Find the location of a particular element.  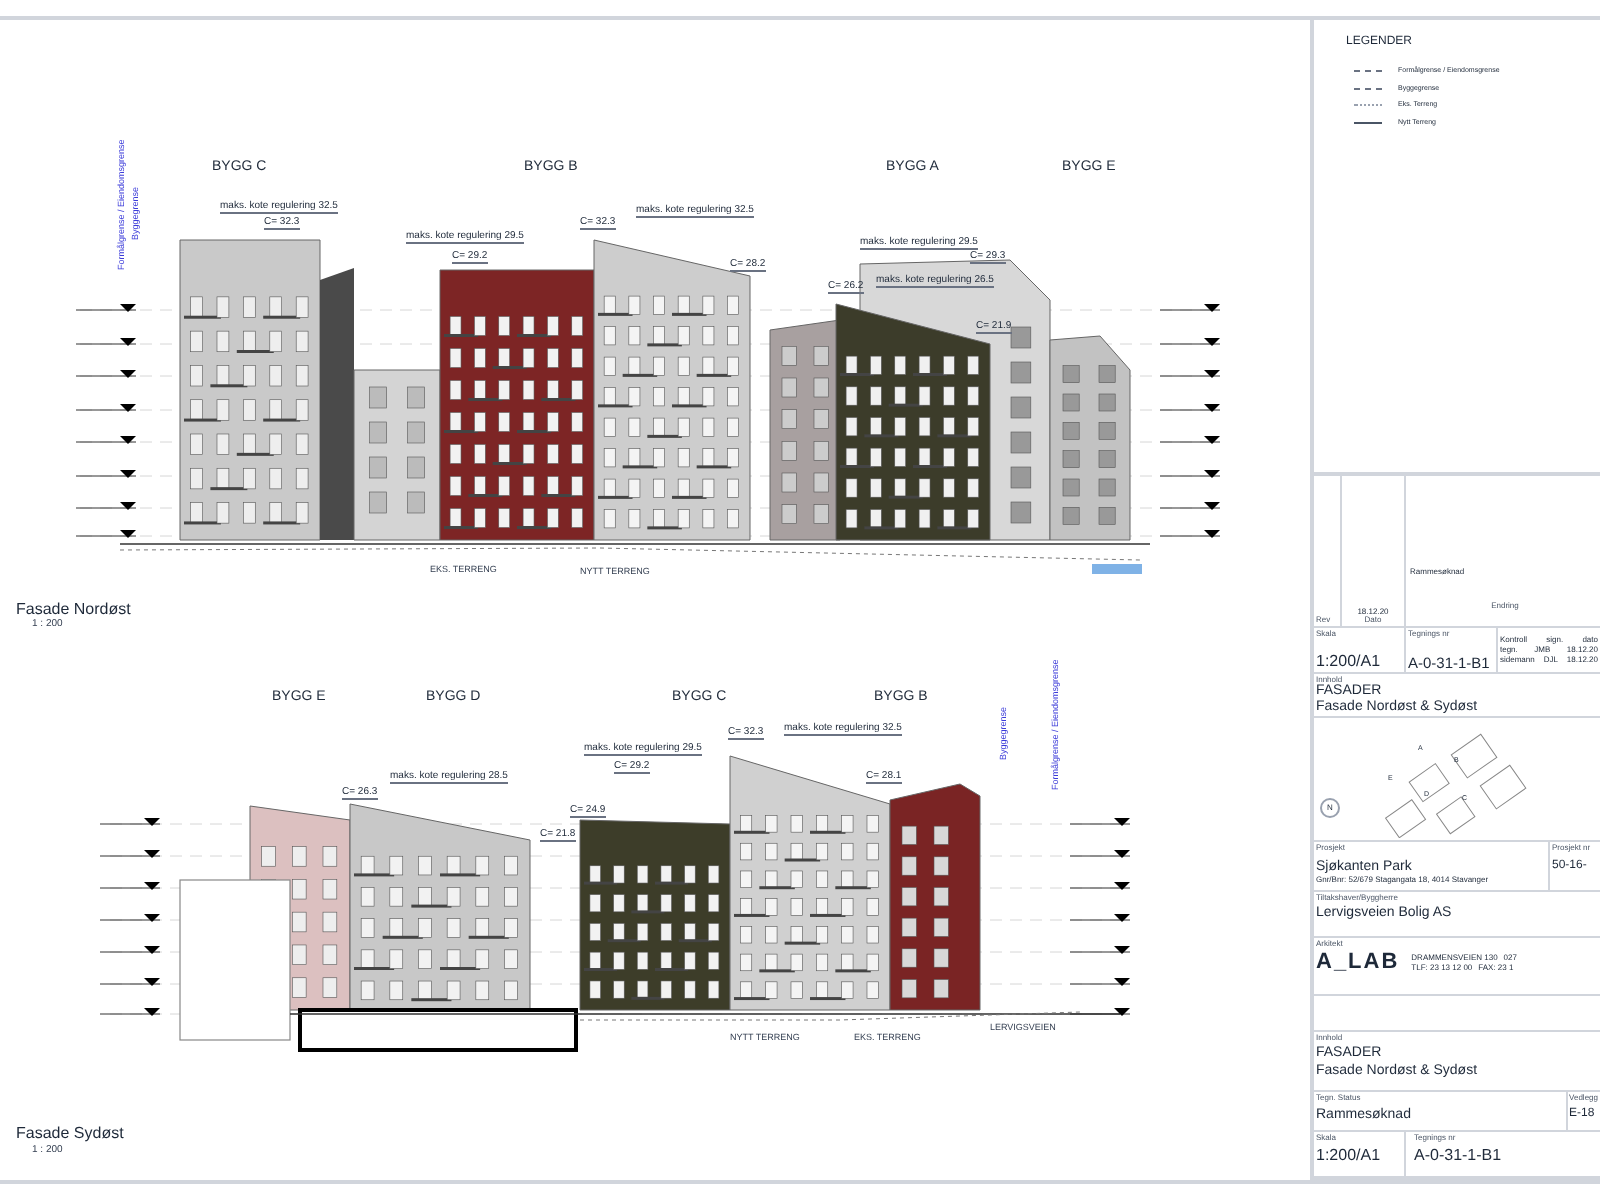

drawing-title: Fasade Nordøst is located at coordinates (73, 610).